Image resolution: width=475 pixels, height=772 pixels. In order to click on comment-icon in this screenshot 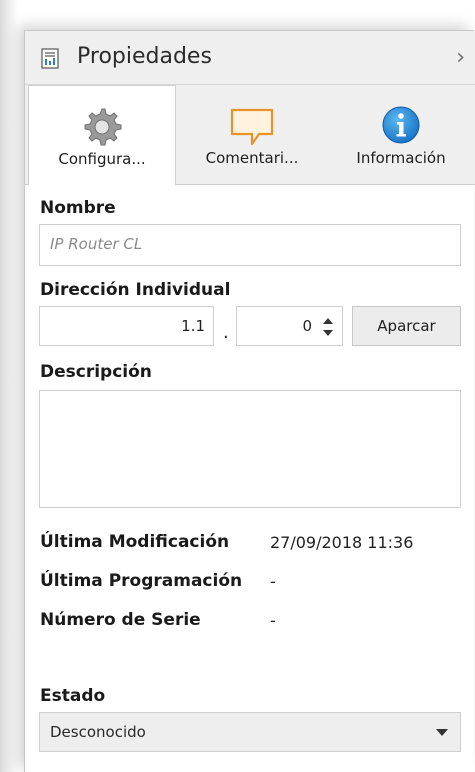, I will do `click(252, 127)`.